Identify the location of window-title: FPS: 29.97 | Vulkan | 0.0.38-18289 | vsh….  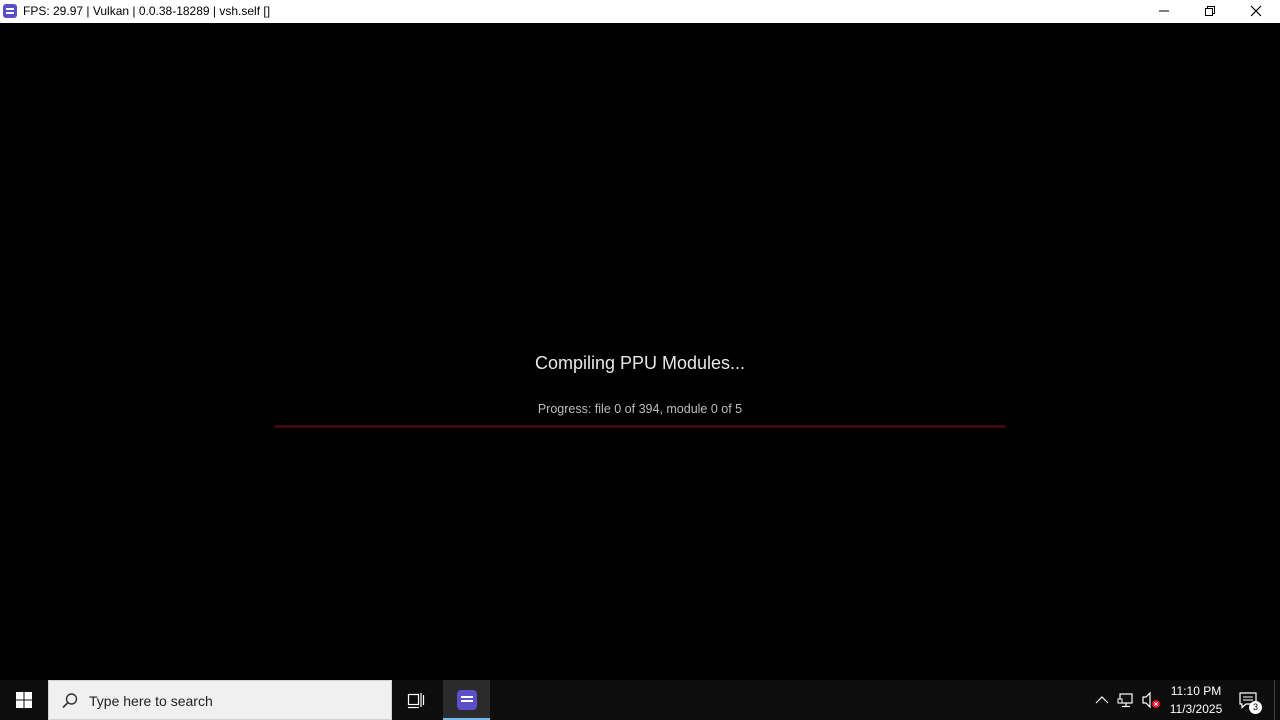
(147, 11).